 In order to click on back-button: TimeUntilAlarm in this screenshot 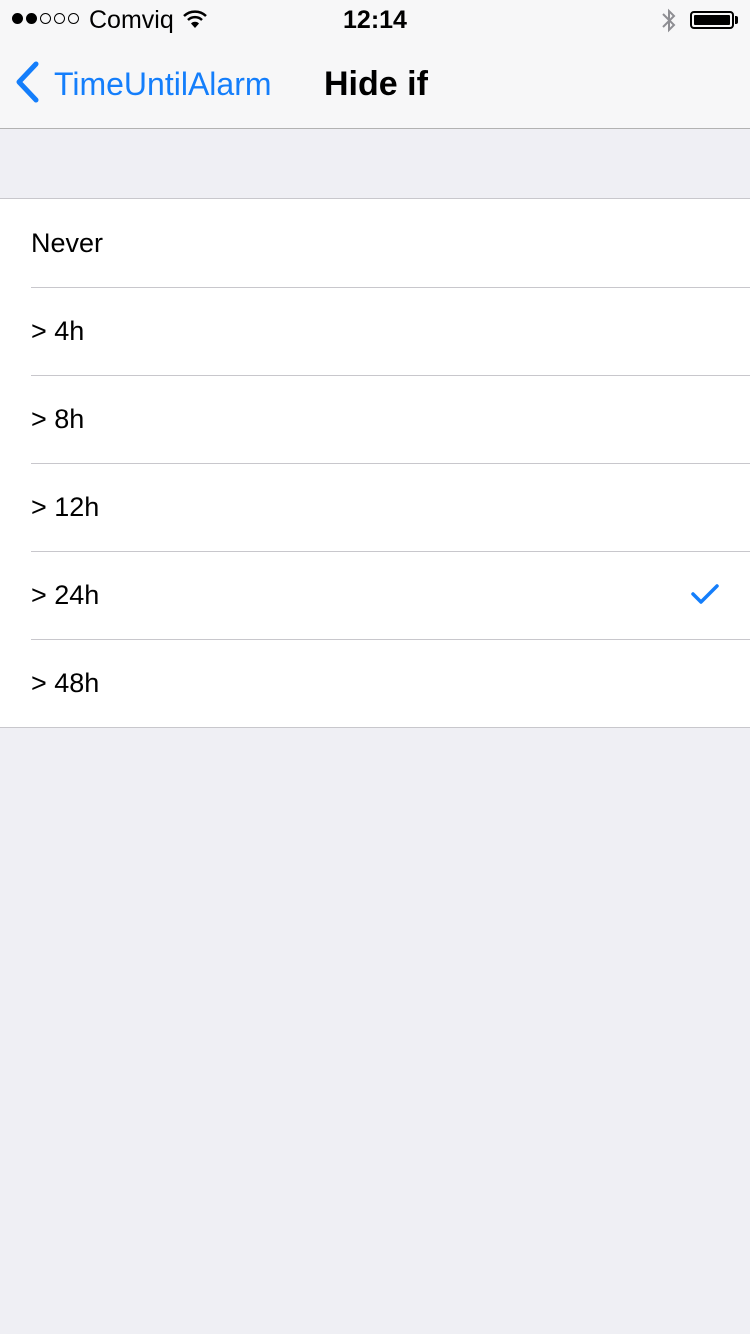, I will do `click(143, 84)`.